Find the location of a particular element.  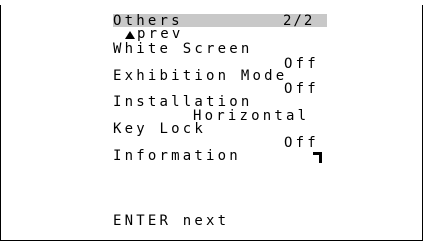

menu-item-label: Key Lock is located at coordinates (160, 129).